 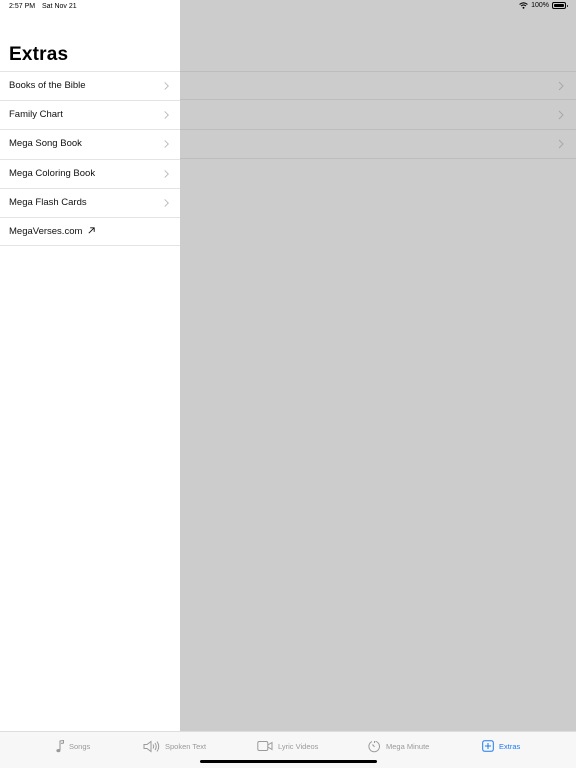 What do you see at coordinates (288, 761) in the screenshot?
I see `home-indicator` at bounding box center [288, 761].